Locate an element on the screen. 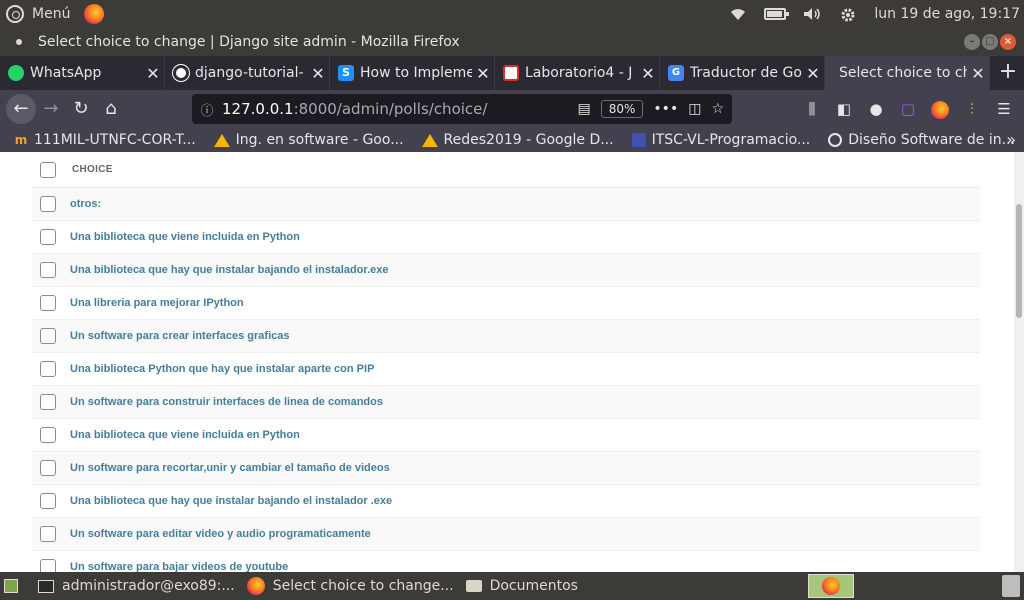  moodle-icon: m is located at coordinates (21, 140).